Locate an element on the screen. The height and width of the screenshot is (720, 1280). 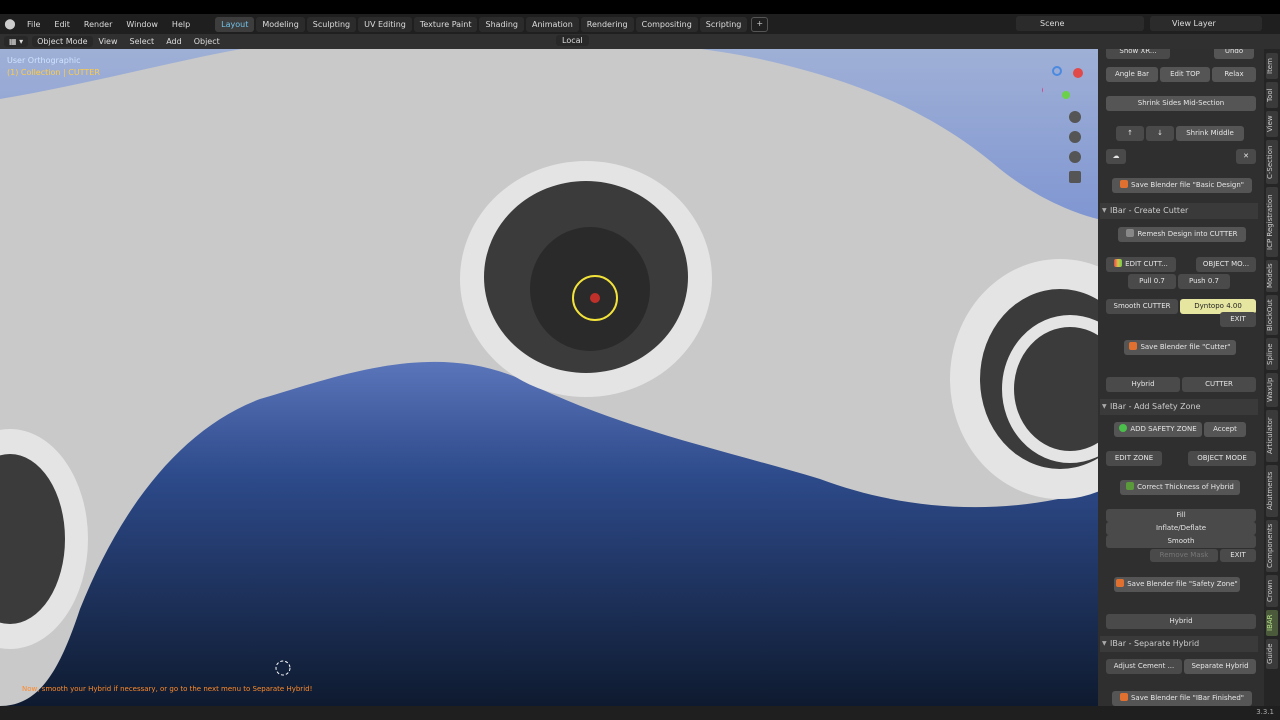
tab-uv-editing: UV Editing is located at coordinates (385, 24).